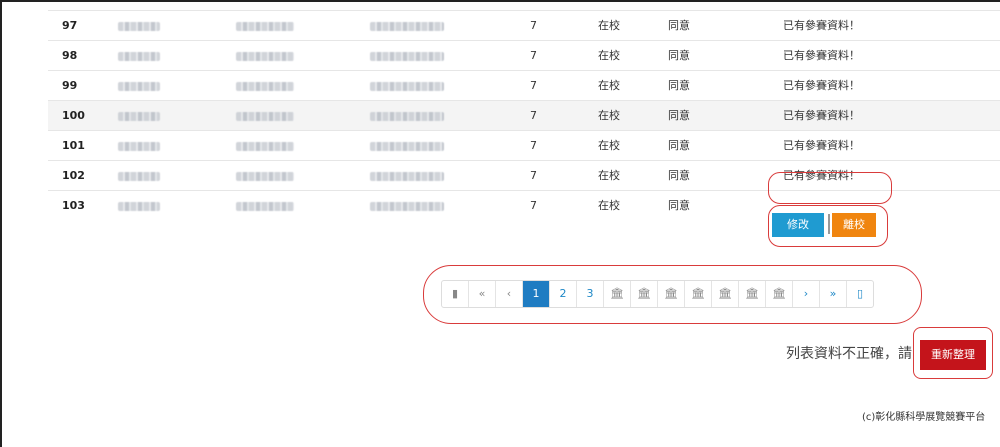 This screenshot has width=1000, height=447. Describe the element at coordinates (524, 25) in the screenshot. I see `table-row: 97 7 在校 同意 已有參賽資料！` at that location.